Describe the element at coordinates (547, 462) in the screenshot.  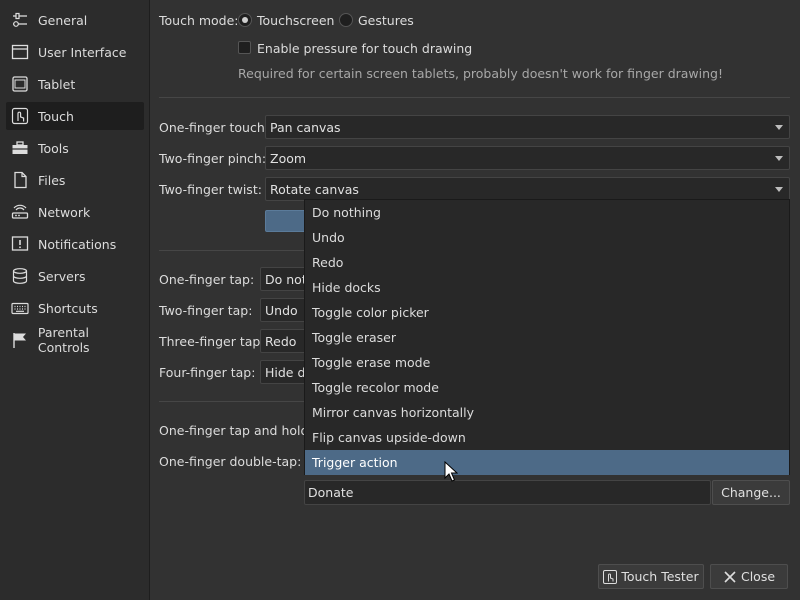
I see `dropdown-item-highlighted: Trigger action` at that location.